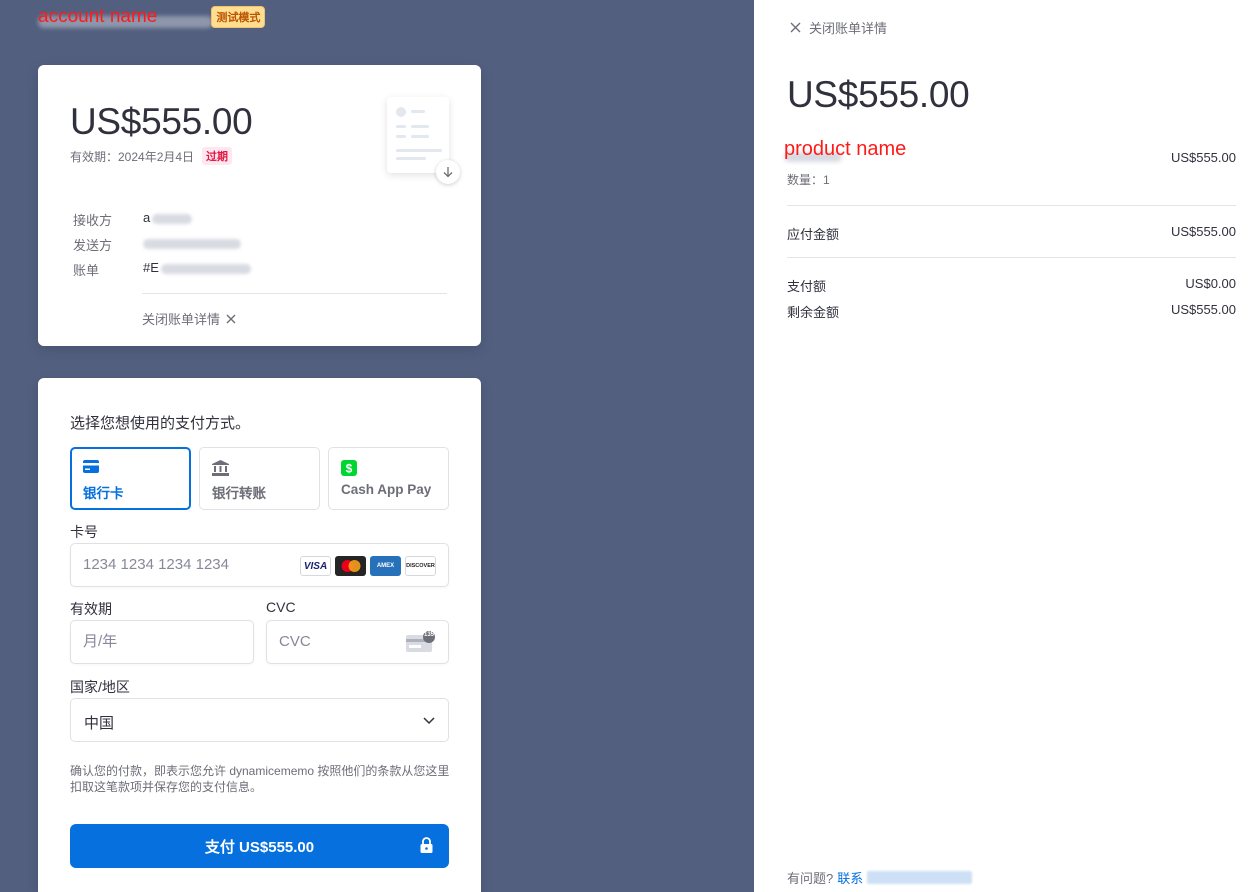 Image resolution: width=1255 pixels, height=892 pixels. Describe the element at coordinates (168, 219) in the screenshot. I see `recipient-value: a` at that location.